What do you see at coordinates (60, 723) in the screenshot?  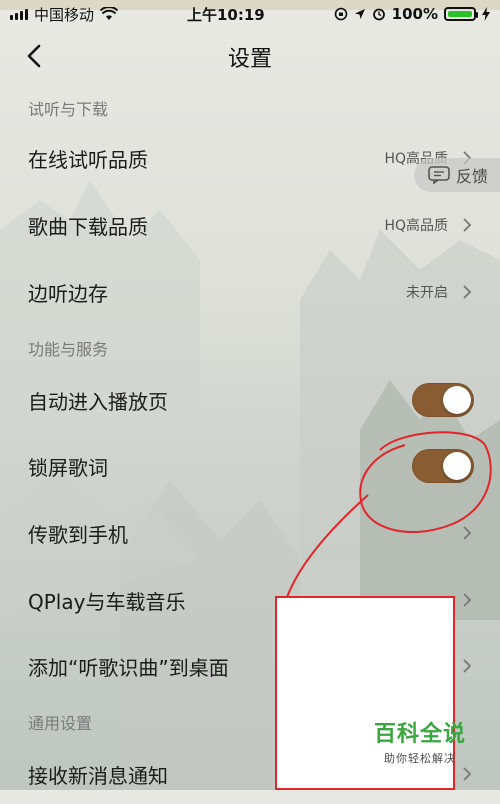 I see `section-header-general: 通用设置` at bounding box center [60, 723].